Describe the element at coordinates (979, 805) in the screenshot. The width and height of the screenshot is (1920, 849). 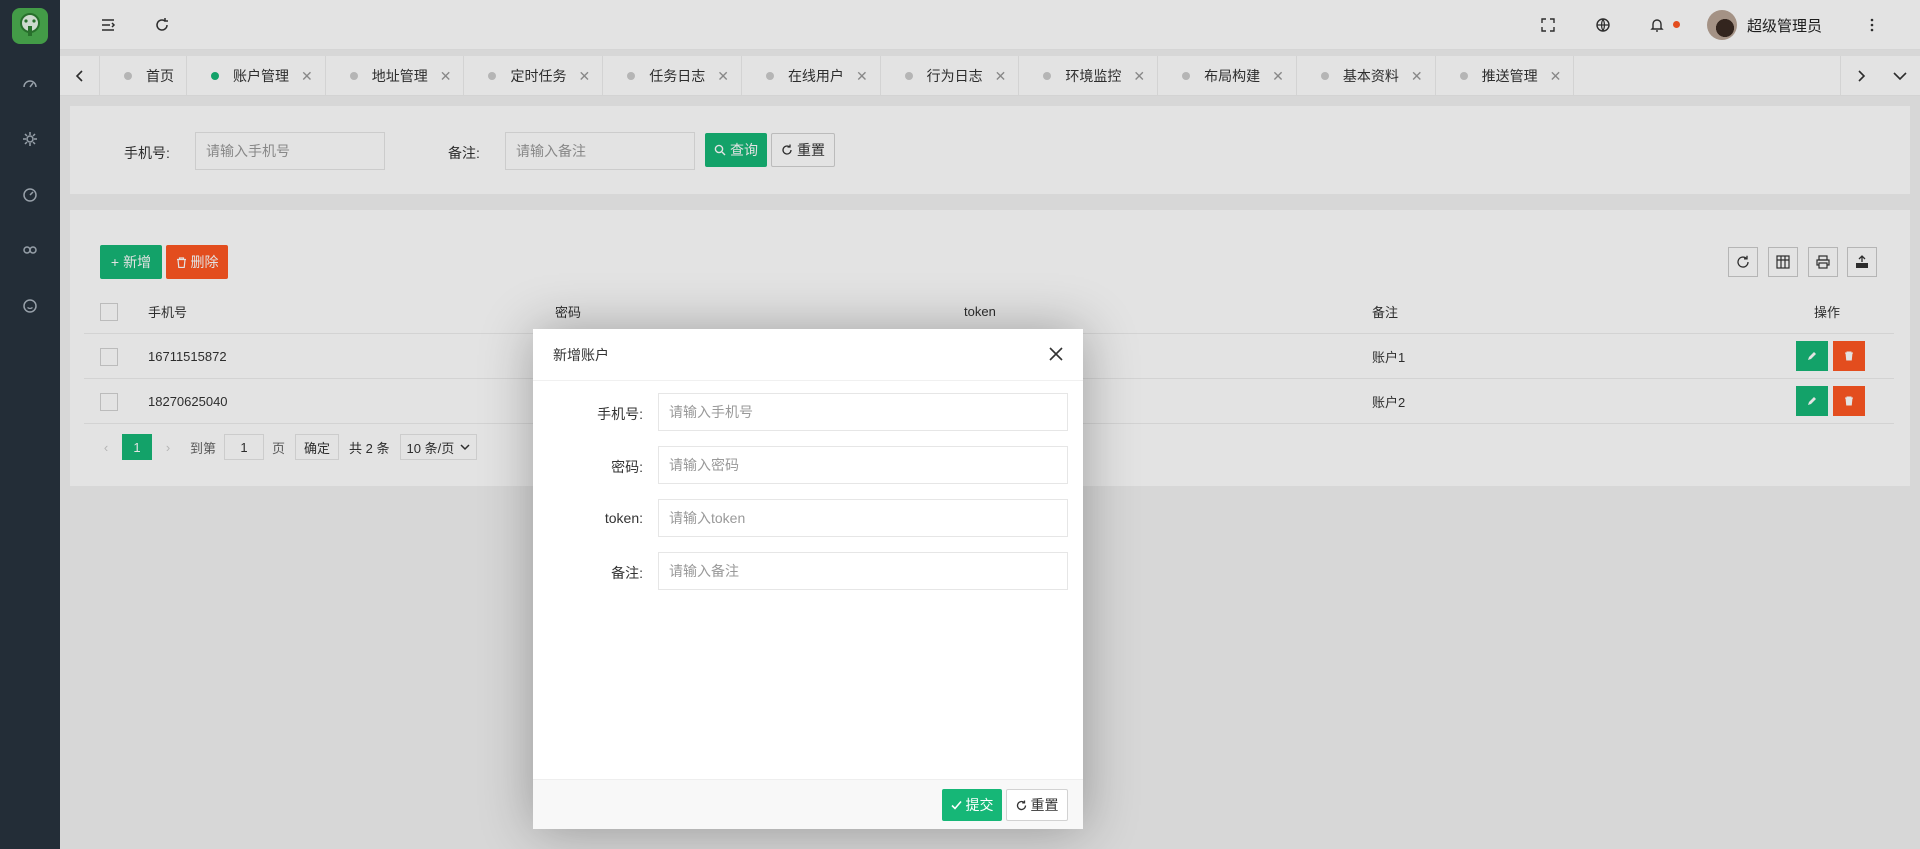
I see `submit-label: 提交` at that location.